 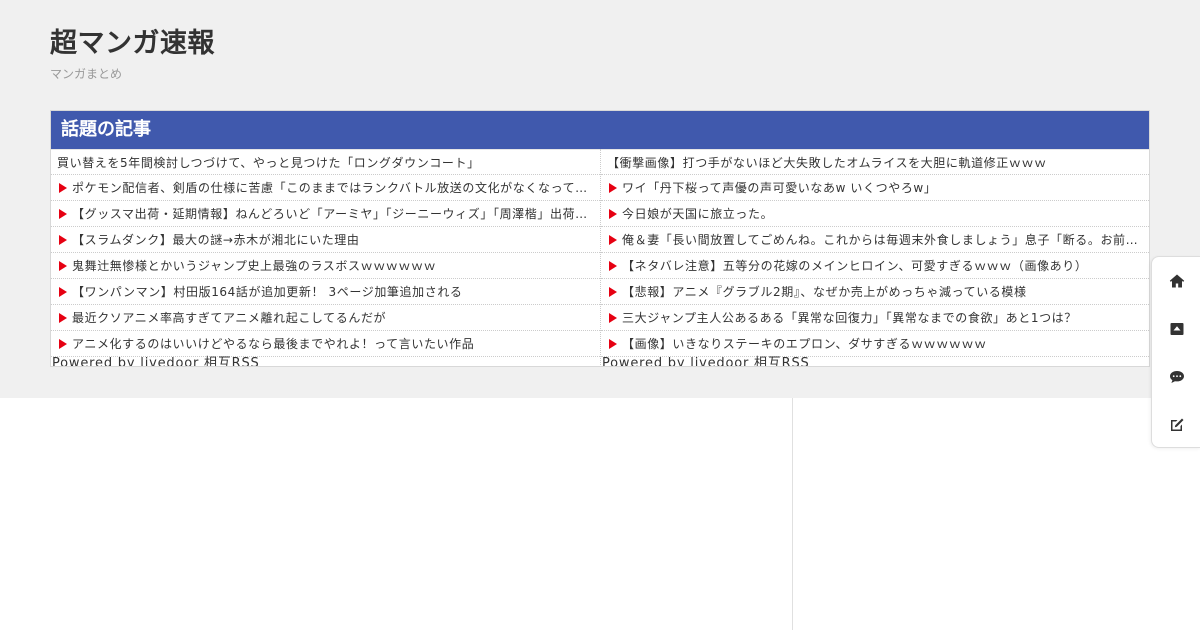 What do you see at coordinates (827, 162) in the screenshot?
I see `article-title: 【衝撃画像】打つ手がないほど大失敗したオムライスを大胆に軌道修正ｗｗｗ` at bounding box center [827, 162].